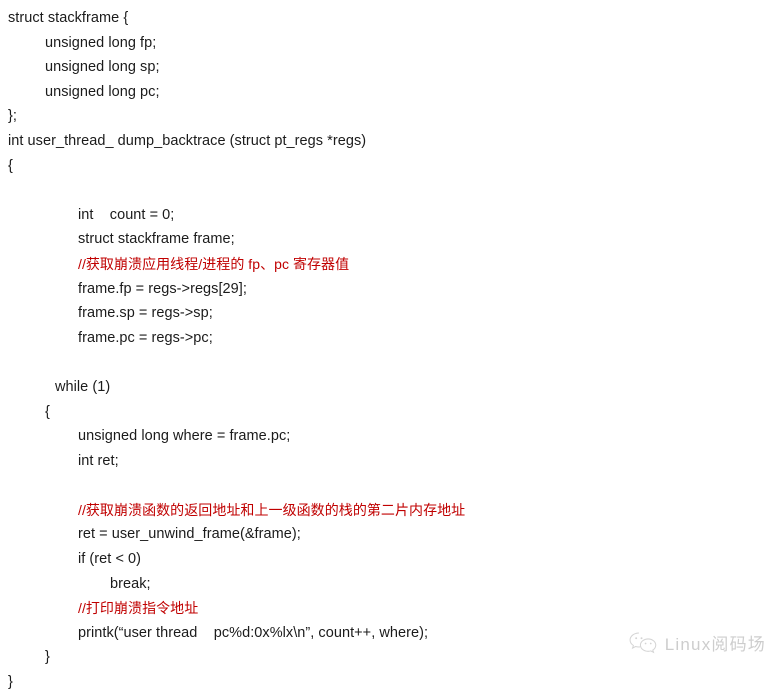 Image resolution: width=782 pixels, height=695 pixels. Describe the element at coordinates (272, 509) in the screenshot. I see `code-comment-line: //获取崩溃函数的返回地址和上一级函数的栈的第二片内存地址` at that location.